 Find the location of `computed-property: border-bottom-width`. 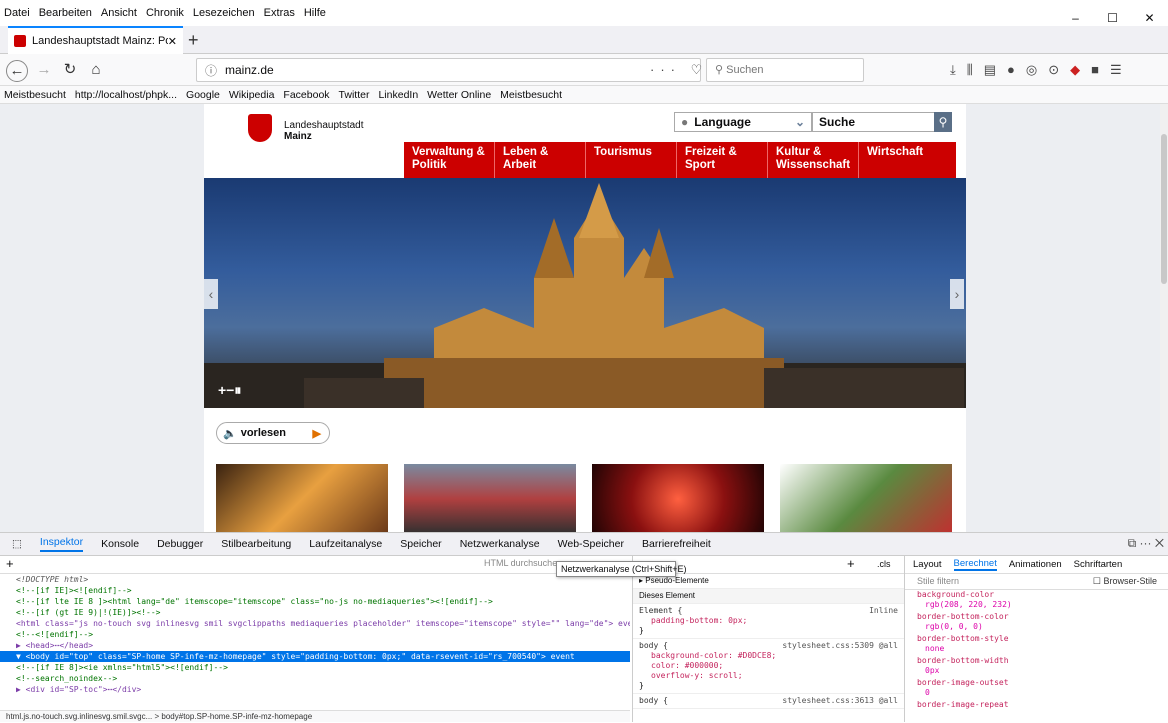

computed-property: border-bottom-width is located at coordinates (1036, 661).